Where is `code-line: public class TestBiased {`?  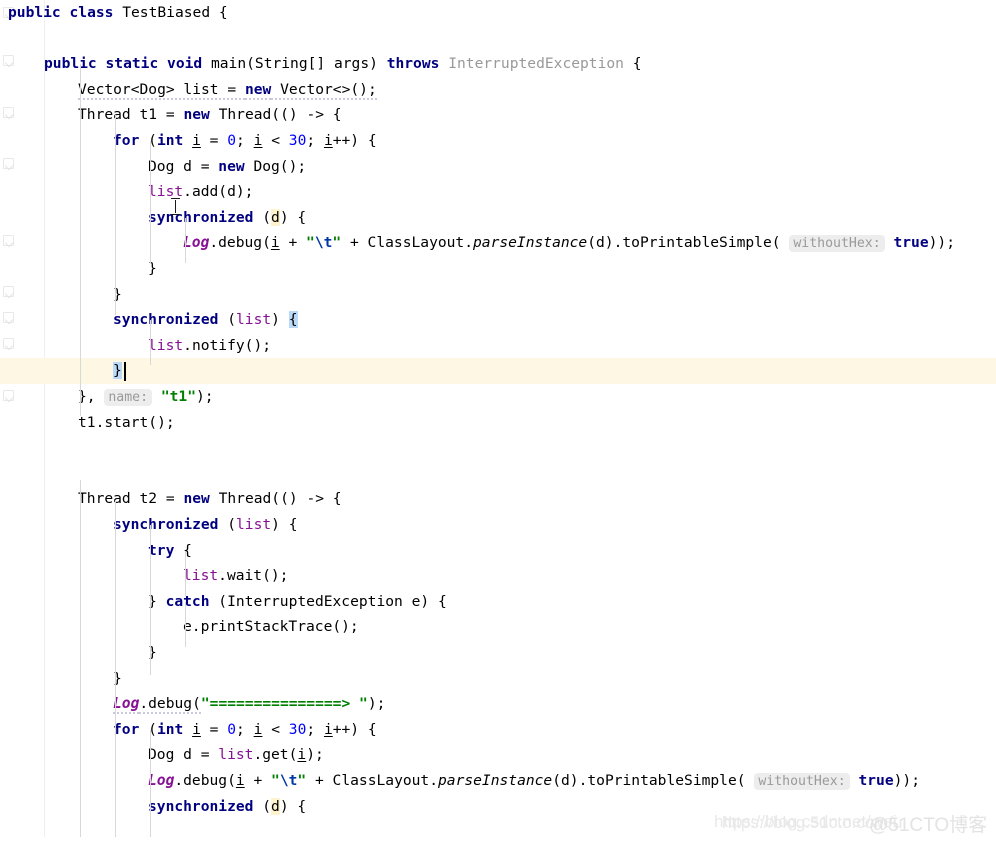 code-line: public class TestBiased { is located at coordinates (498, 13).